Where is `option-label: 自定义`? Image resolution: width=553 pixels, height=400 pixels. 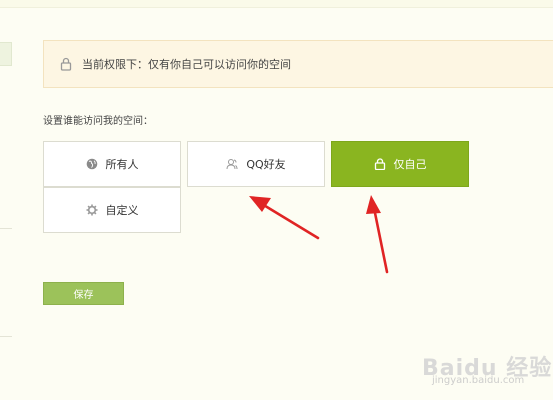 option-label: 自定义 is located at coordinates (122, 210).